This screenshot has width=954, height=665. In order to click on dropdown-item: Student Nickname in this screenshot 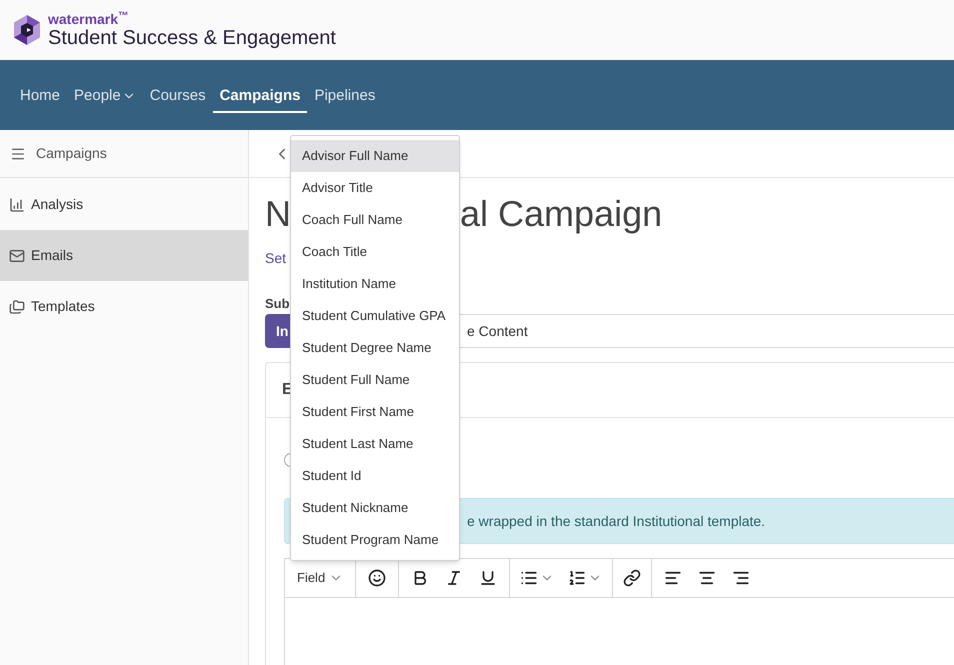, I will do `click(375, 508)`.